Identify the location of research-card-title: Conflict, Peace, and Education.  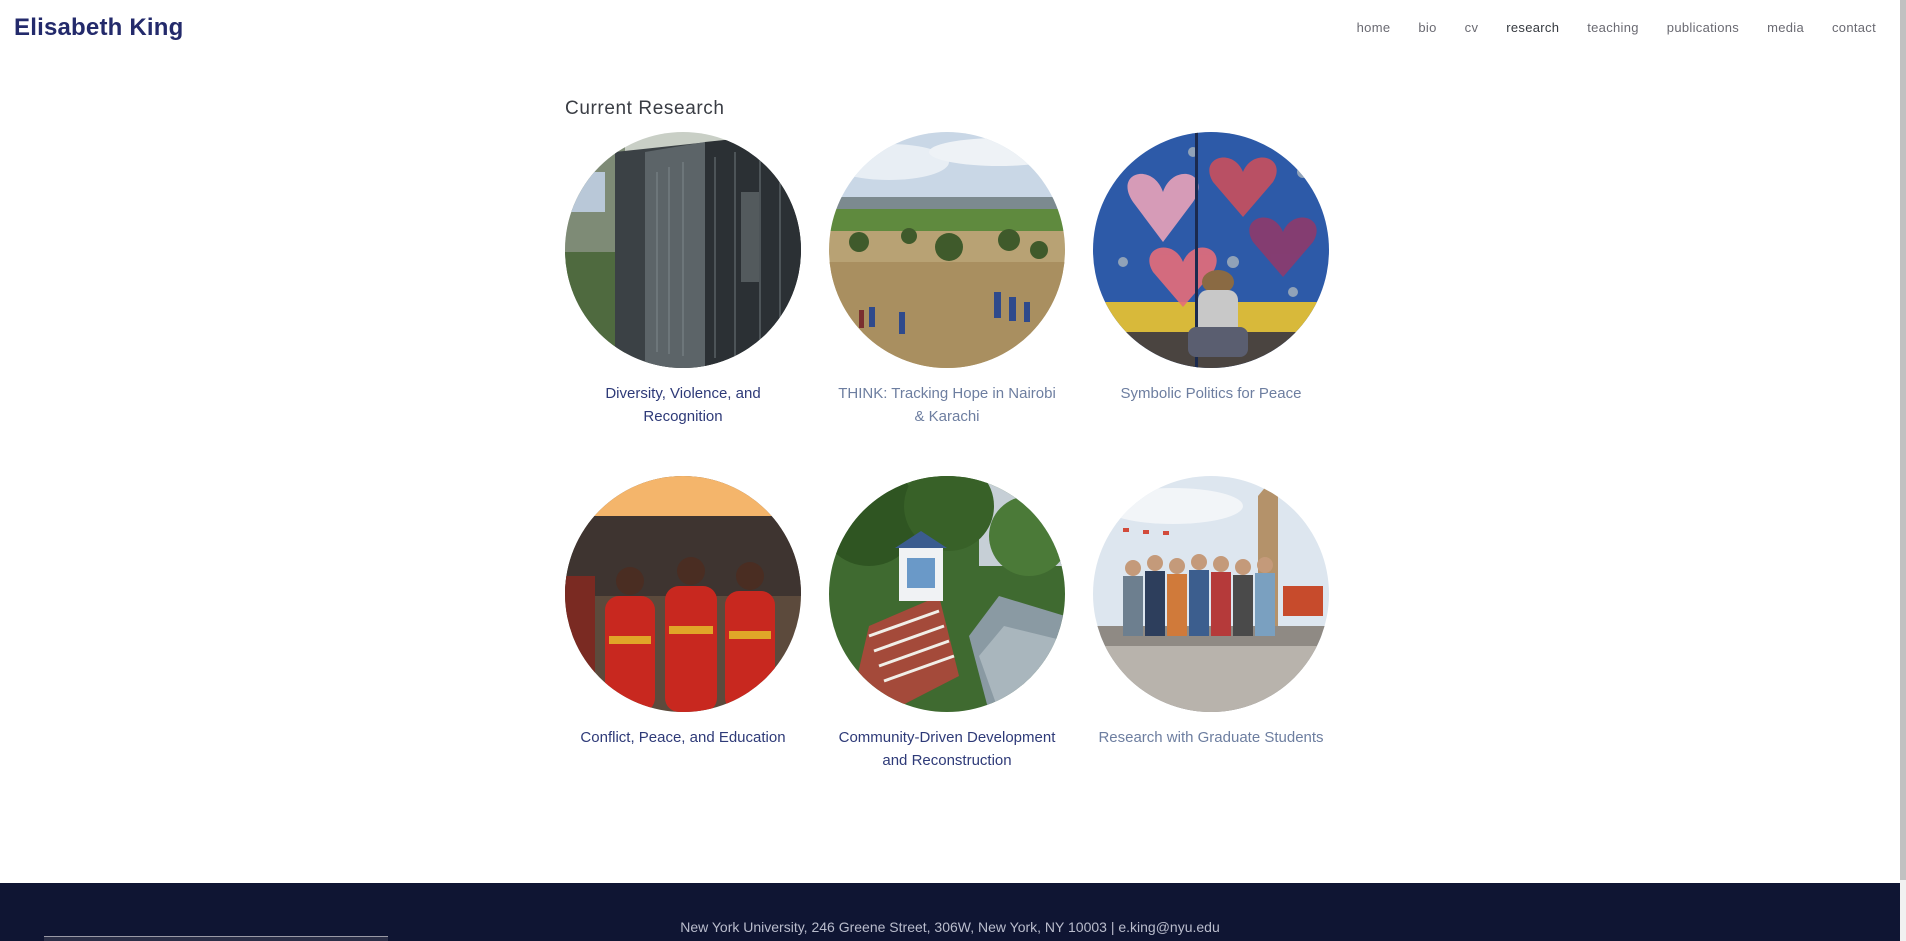
(683, 737).